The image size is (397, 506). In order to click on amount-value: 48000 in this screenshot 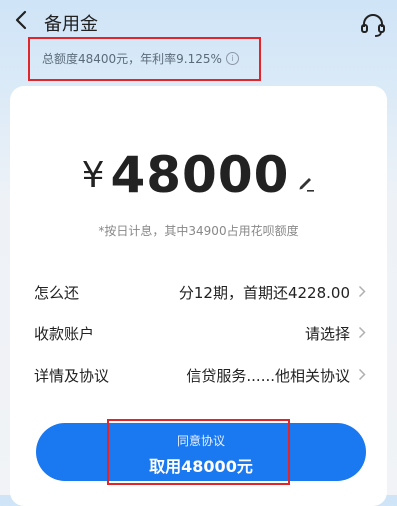, I will do `click(199, 175)`.